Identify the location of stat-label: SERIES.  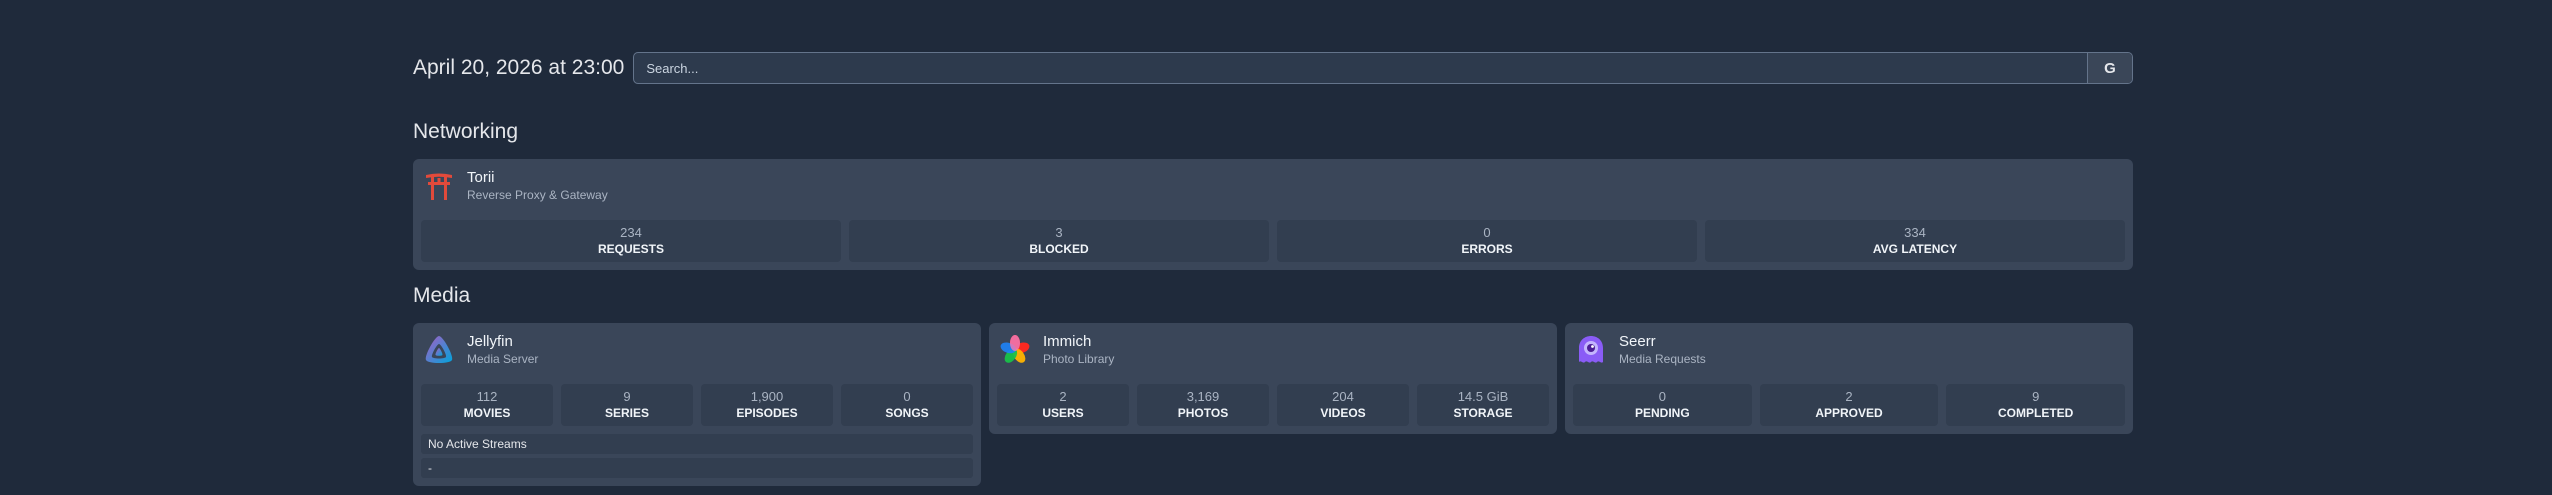
(626, 413).